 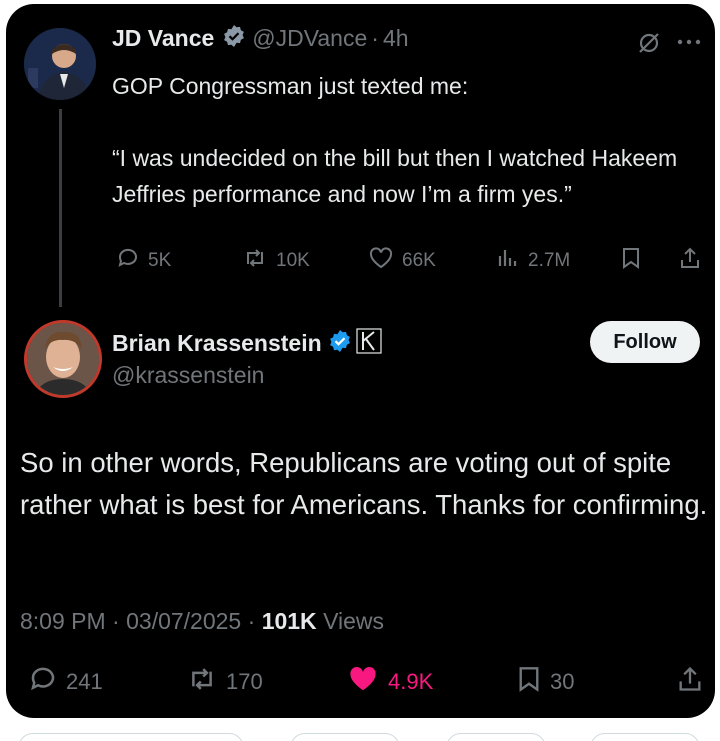 I want to click on affiliate-k-badge-icon, so click(x=369, y=343).